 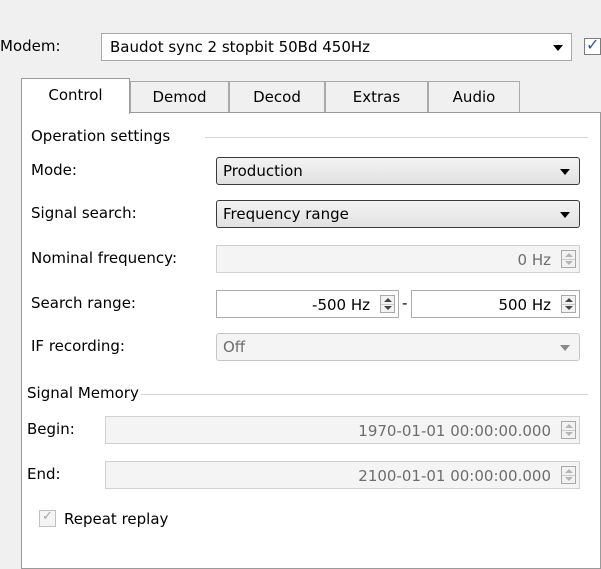 What do you see at coordinates (101, 136) in the screenshot?
I see `operation-settings-title: Operation settings` at bounding box center [101, 136].